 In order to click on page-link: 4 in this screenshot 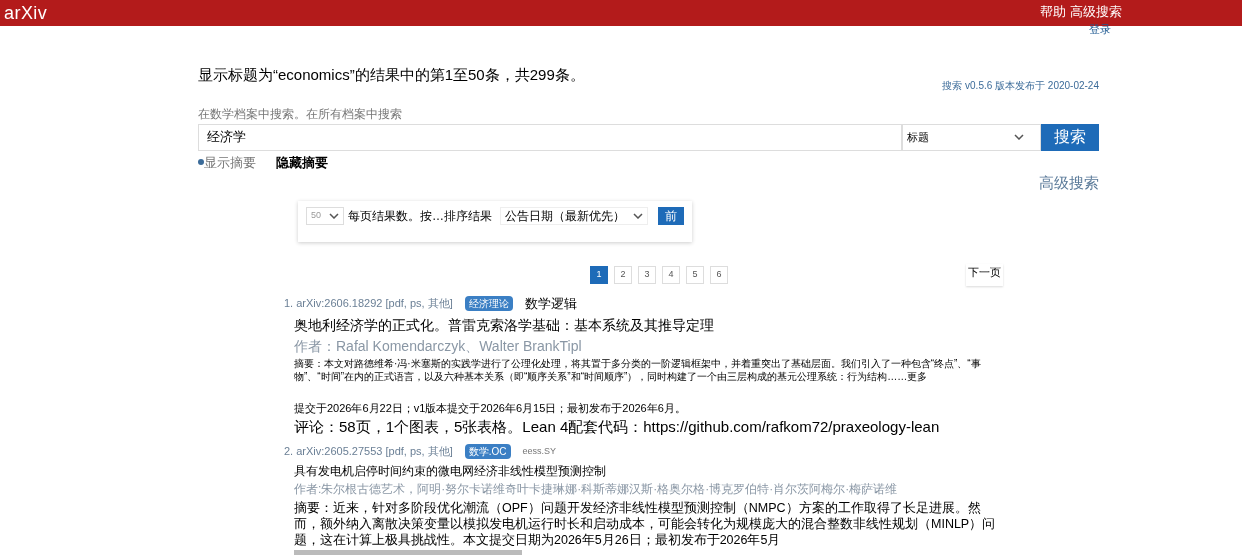, I will do `click(671, 274)`.